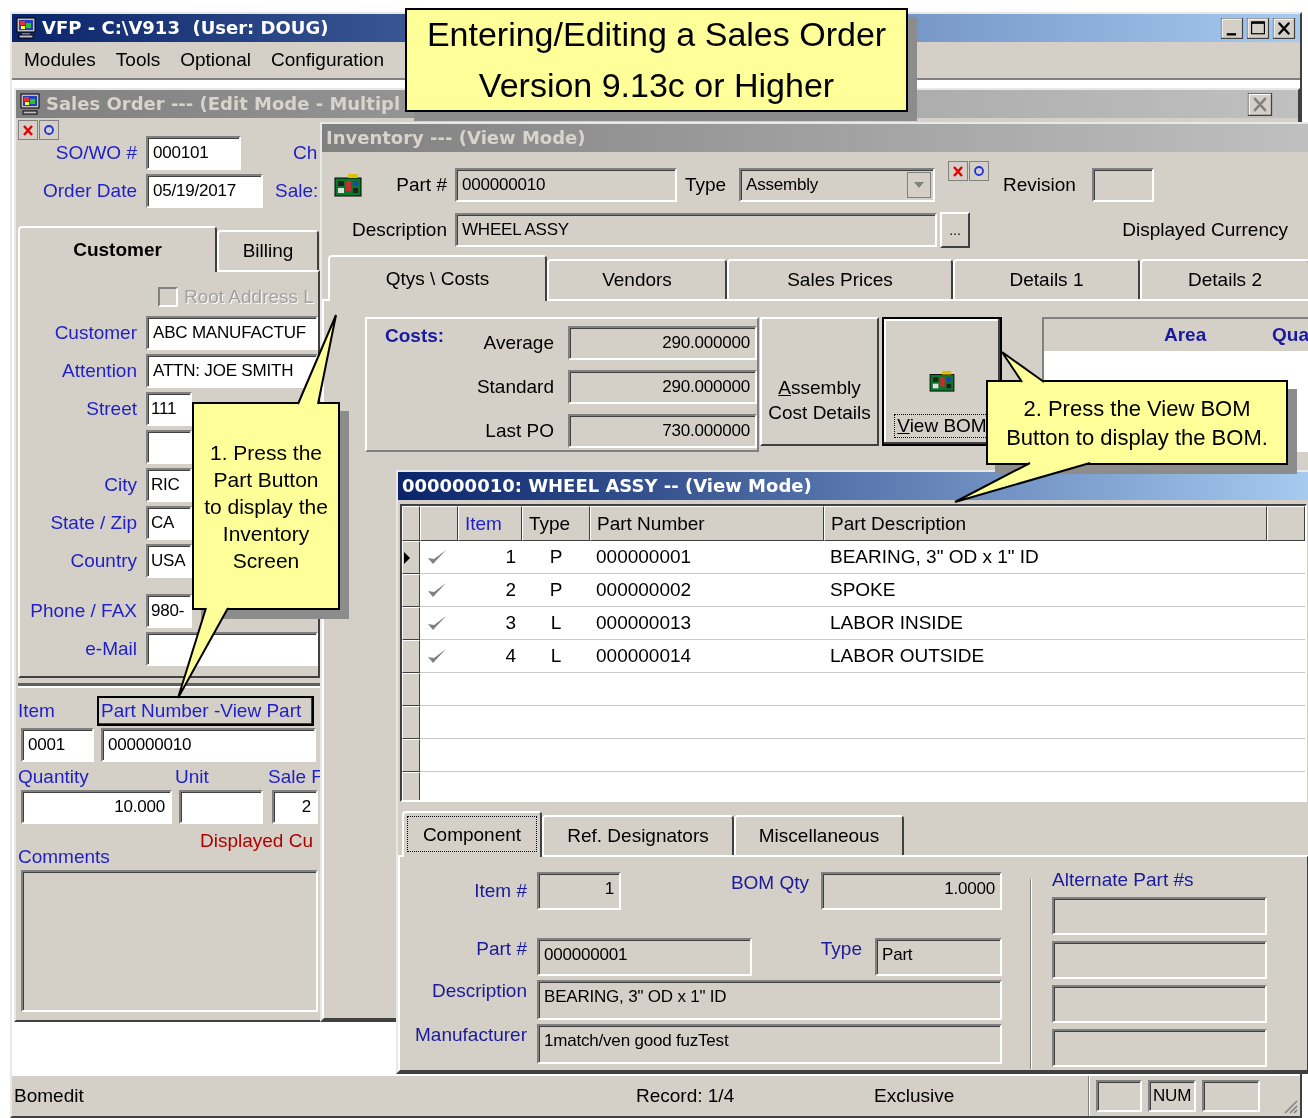  I want to click on tab: Qtys \ Costs, so click(437, 278).